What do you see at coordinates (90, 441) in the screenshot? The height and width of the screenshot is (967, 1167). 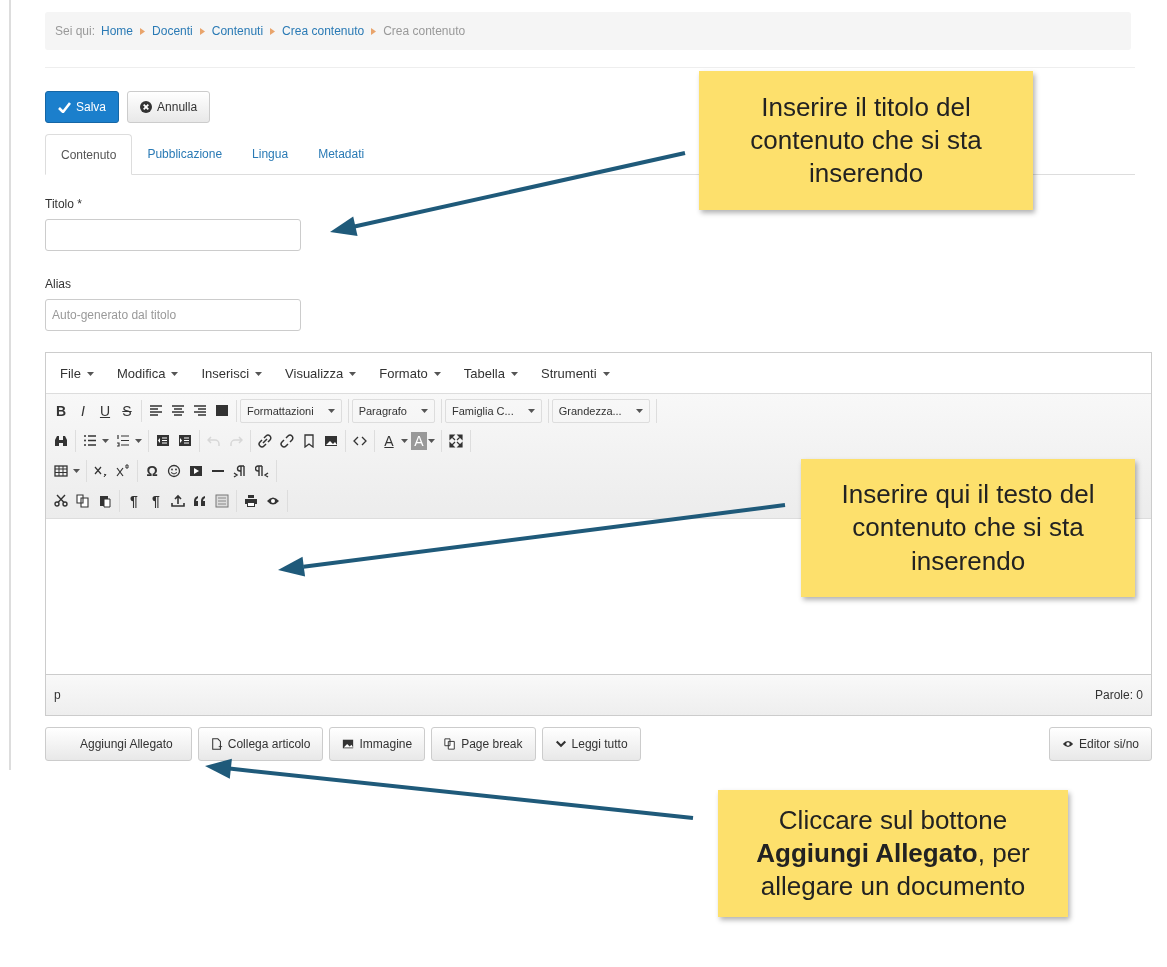 I see `bullet-list-icon` at bounding box center [90, 441].